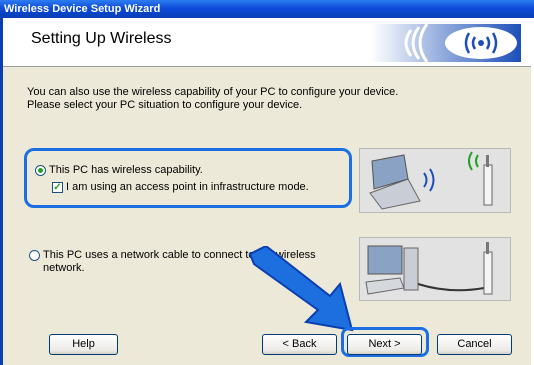 Image resolution: width=534 pixels, height=365 pixels. Describe the element at coordinates (188, 178) in the screenshot. I see `wireless-option-highlight` at that location.